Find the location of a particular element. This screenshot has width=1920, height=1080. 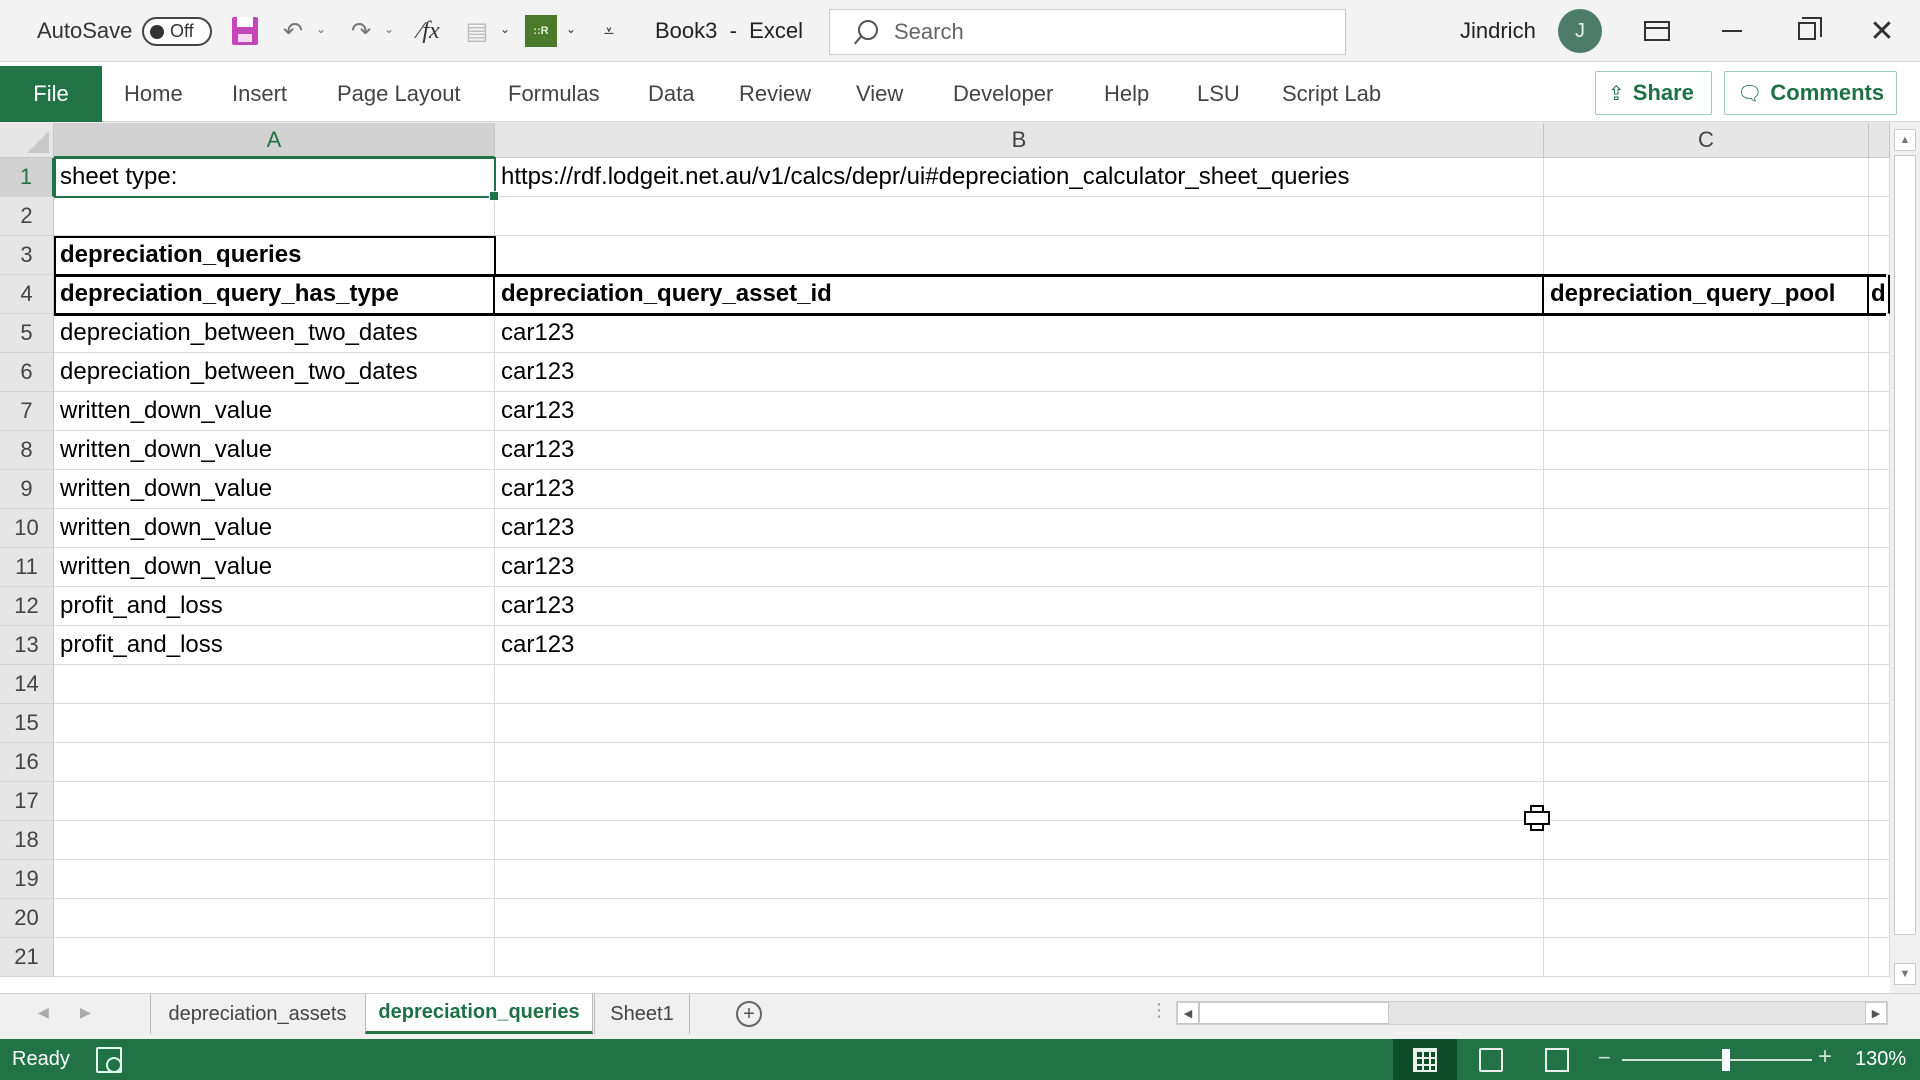

close-button: ✕ is located at coordinates (1882, 31).